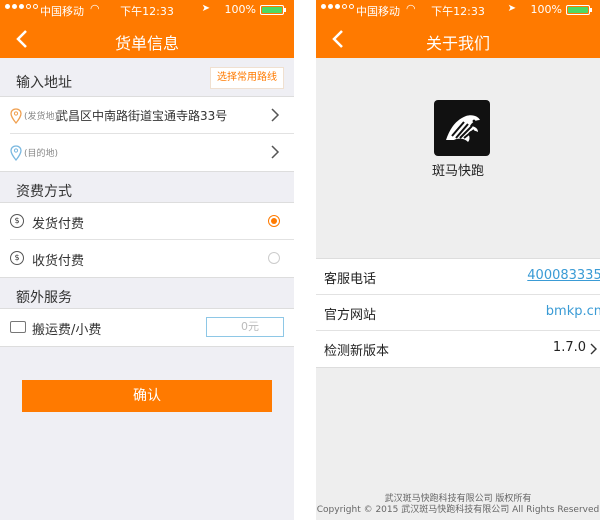  Describe the element at coordinates (147, 293) in the screenshot. I see `extra-section-header: 额外服务` at that location.